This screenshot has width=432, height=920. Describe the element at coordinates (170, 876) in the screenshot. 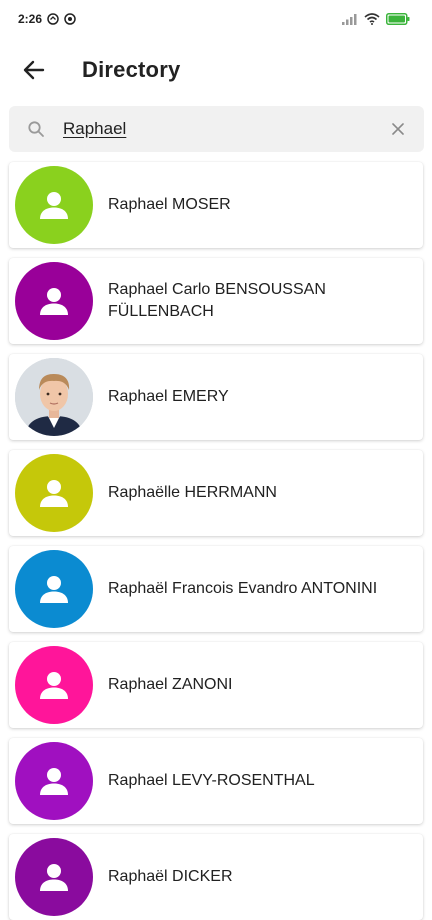

I see `person-name: Raphaël DICKER` at that location.